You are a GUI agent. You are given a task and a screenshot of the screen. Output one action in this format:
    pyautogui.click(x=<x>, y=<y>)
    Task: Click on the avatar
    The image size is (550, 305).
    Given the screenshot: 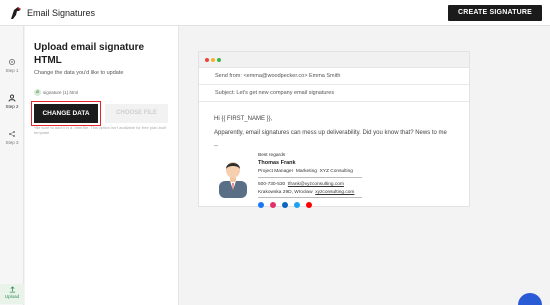 What is the action you would take?
    pyautogui.click(x=233, y=180)
    